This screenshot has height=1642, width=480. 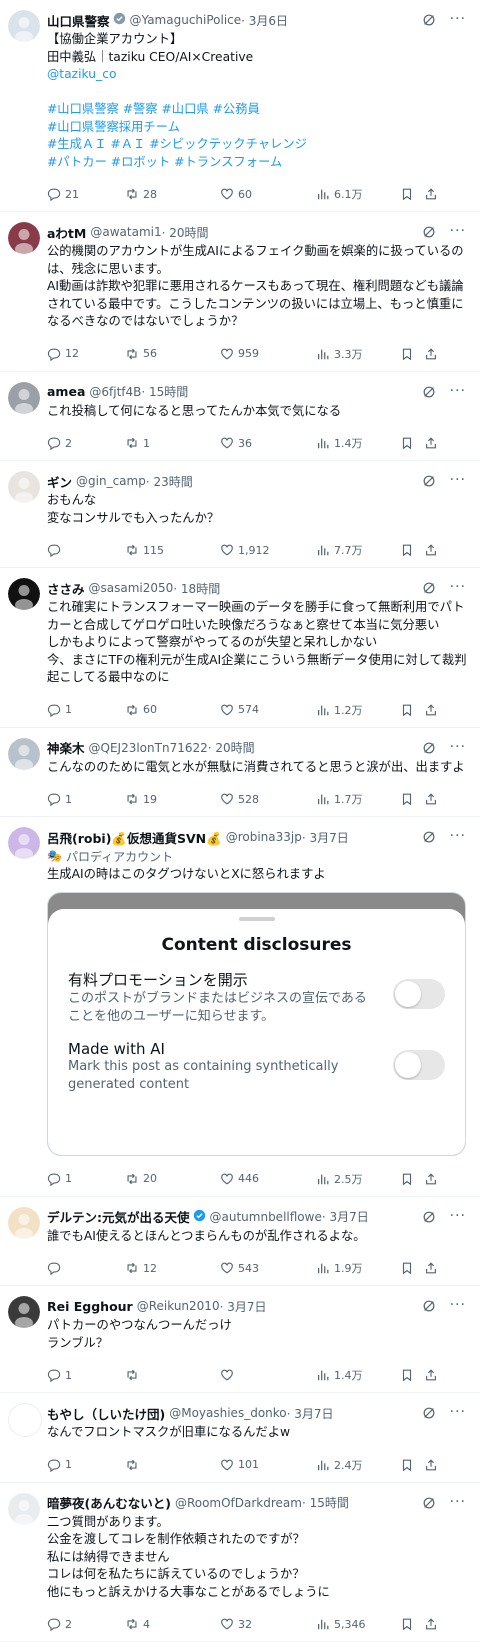 What do you see at coordinates (172, 354) in the screenshot?
I see `retweet-button: 56` at bounding box center [172, 354].